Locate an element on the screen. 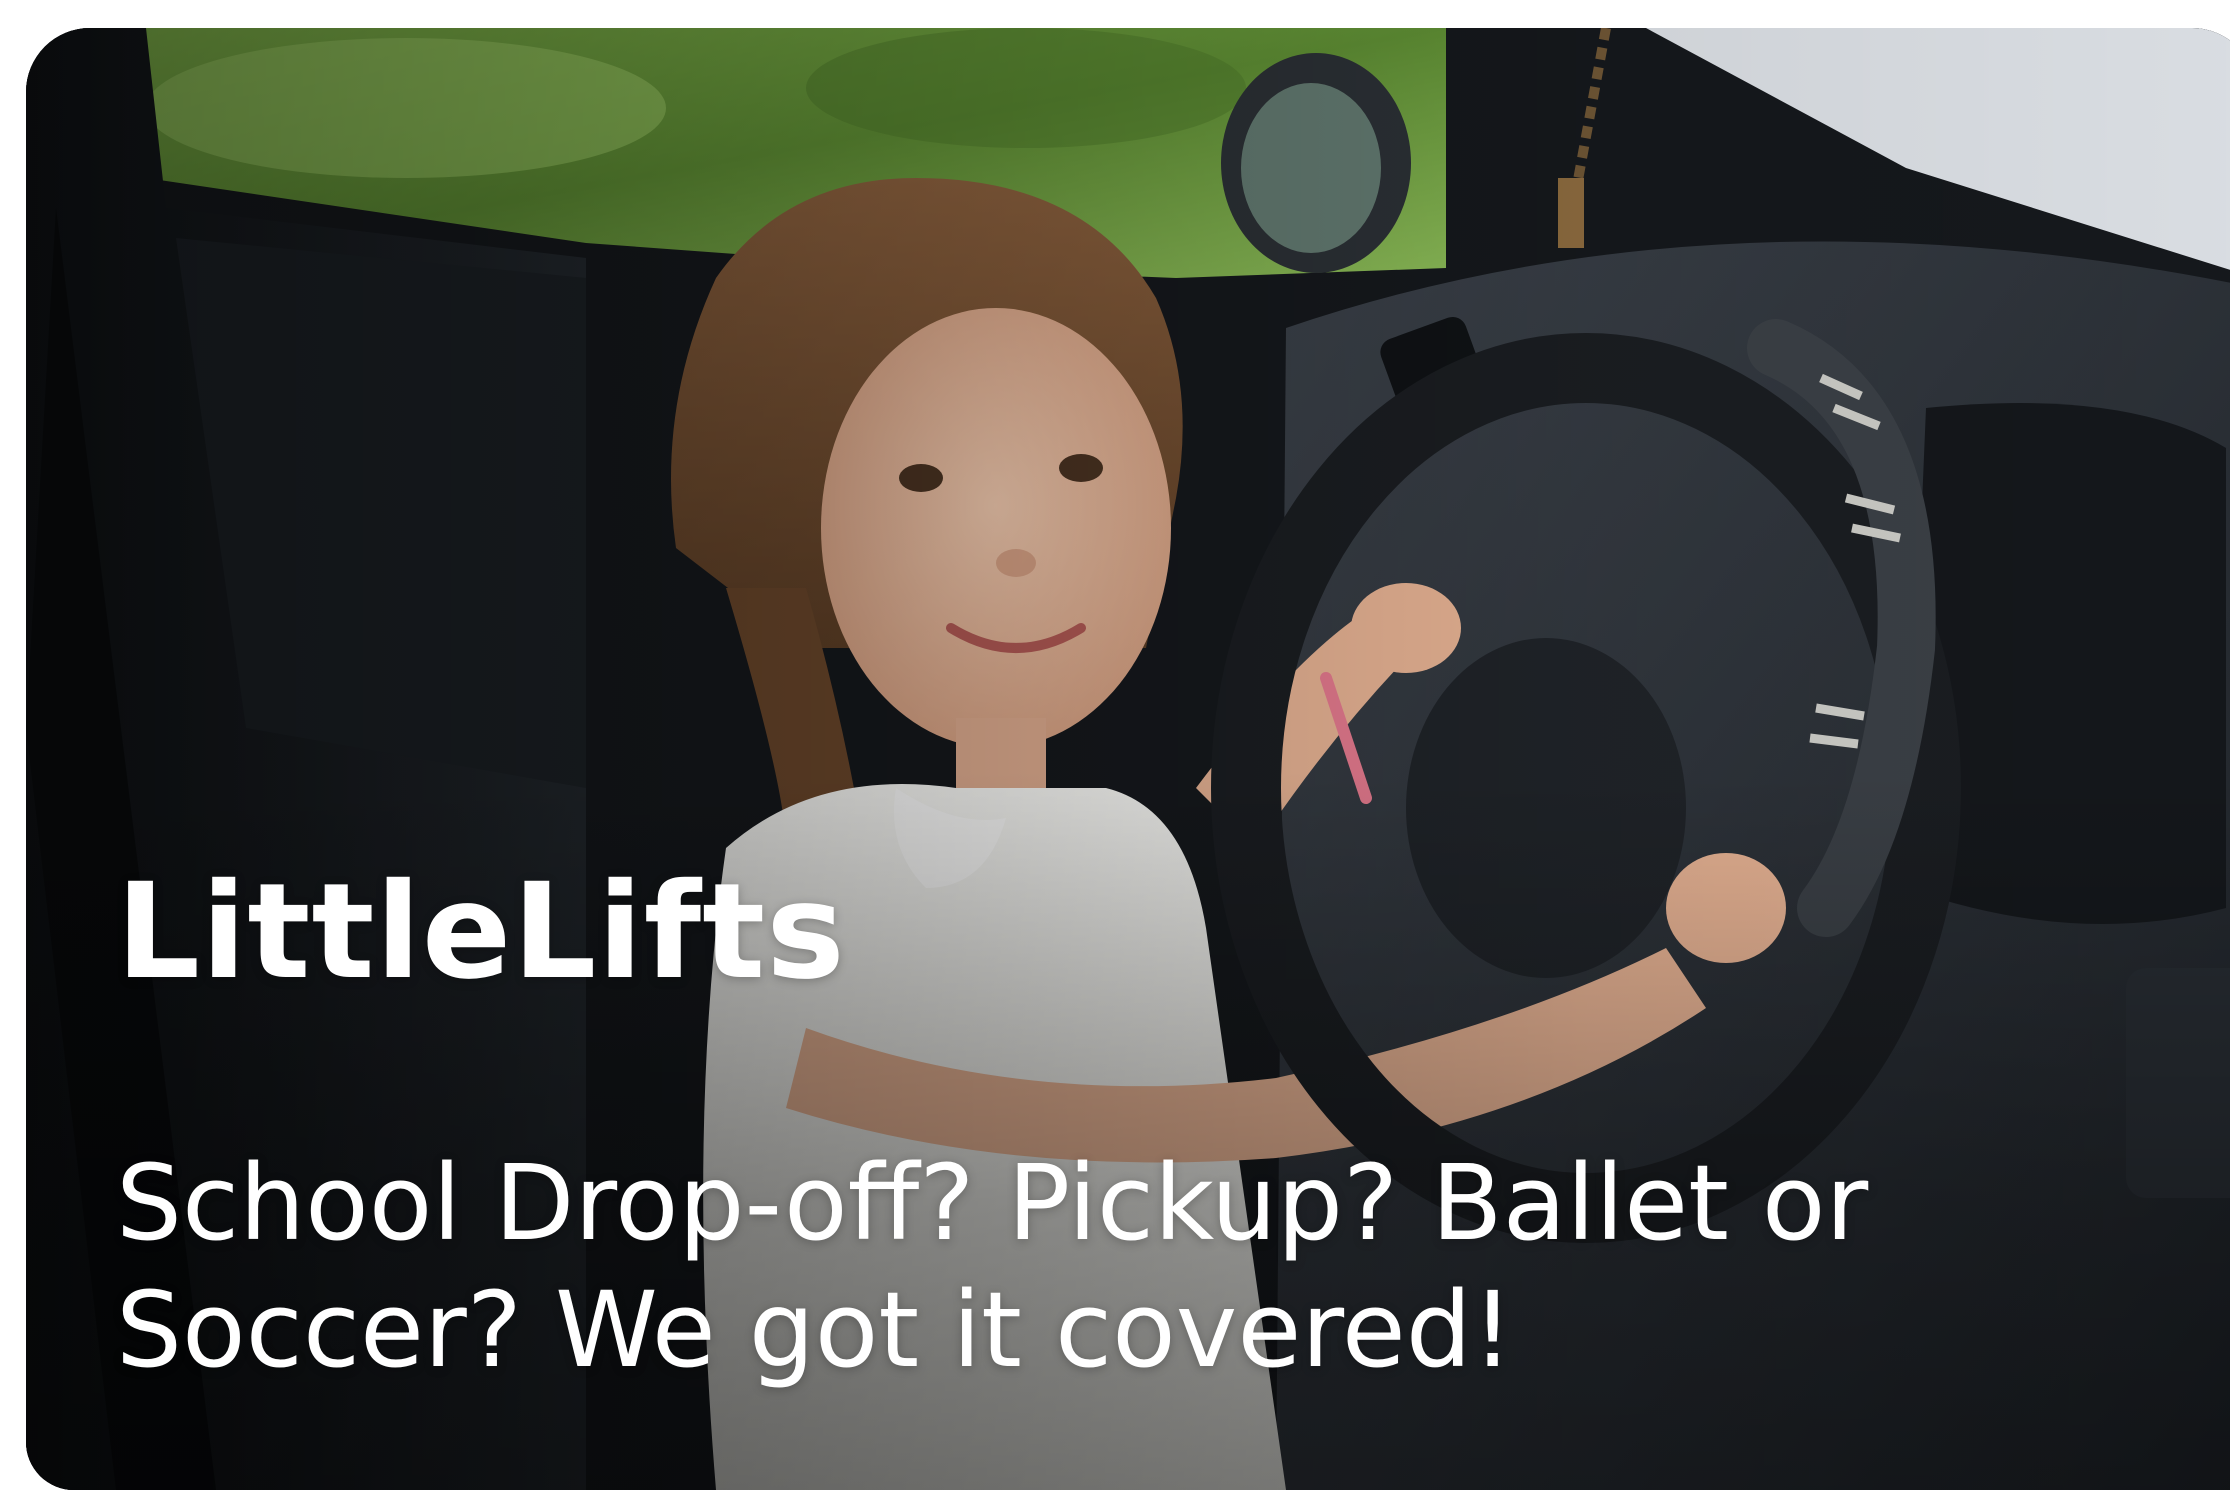 Image resolution: width=2230 pixels, height=1490 pixels. brand-title: LittleLifts is located at coordinates (481, 932).